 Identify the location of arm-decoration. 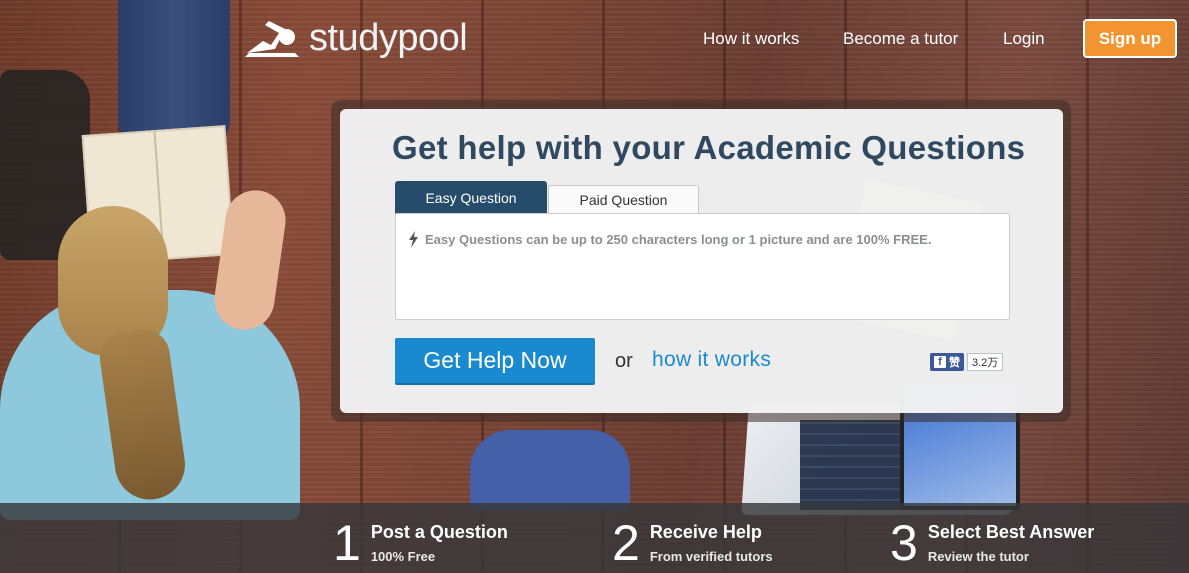
(250, 260).